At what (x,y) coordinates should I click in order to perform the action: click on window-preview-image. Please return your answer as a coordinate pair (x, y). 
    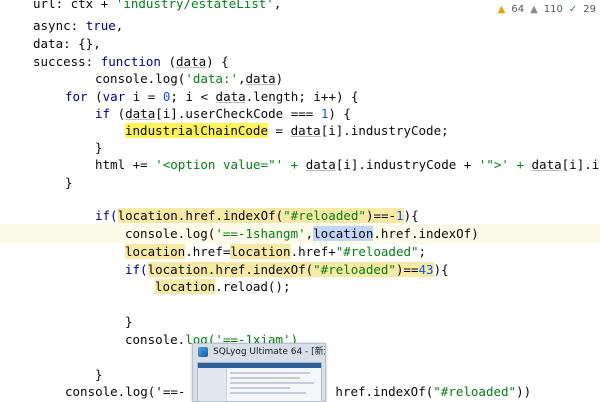
    Looking at the image, I should click on (259, 381).